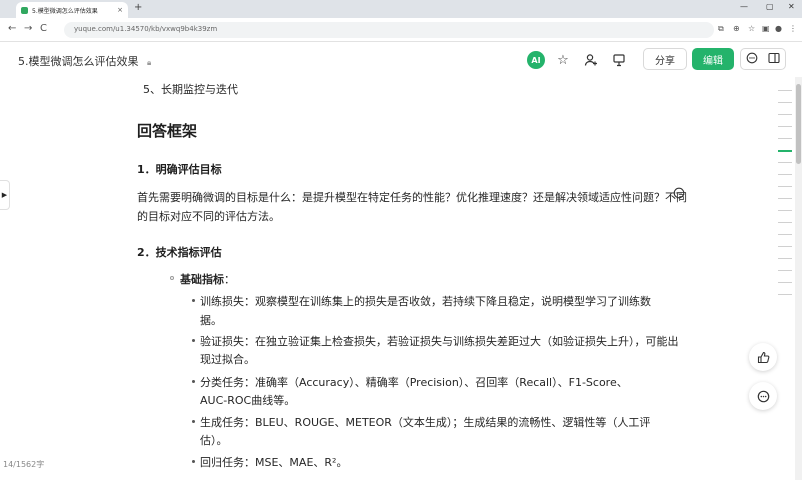 This screenshot has height=480, width=802. Describe the element at coordinates (665, 59) in the screenshot. I see `share-button: 分享` at that location.